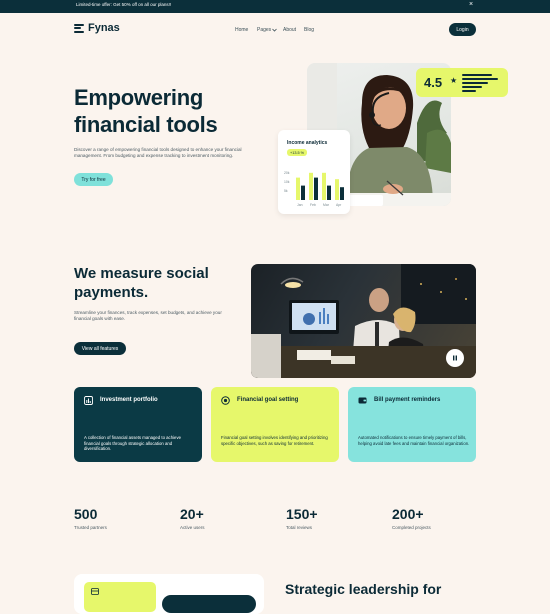 The width and height of the screenshot is (550, 614). Describe the element at coordinates (141, 273) in the screenshot. I see `social-payments-title-line1: We measure social` at that location.